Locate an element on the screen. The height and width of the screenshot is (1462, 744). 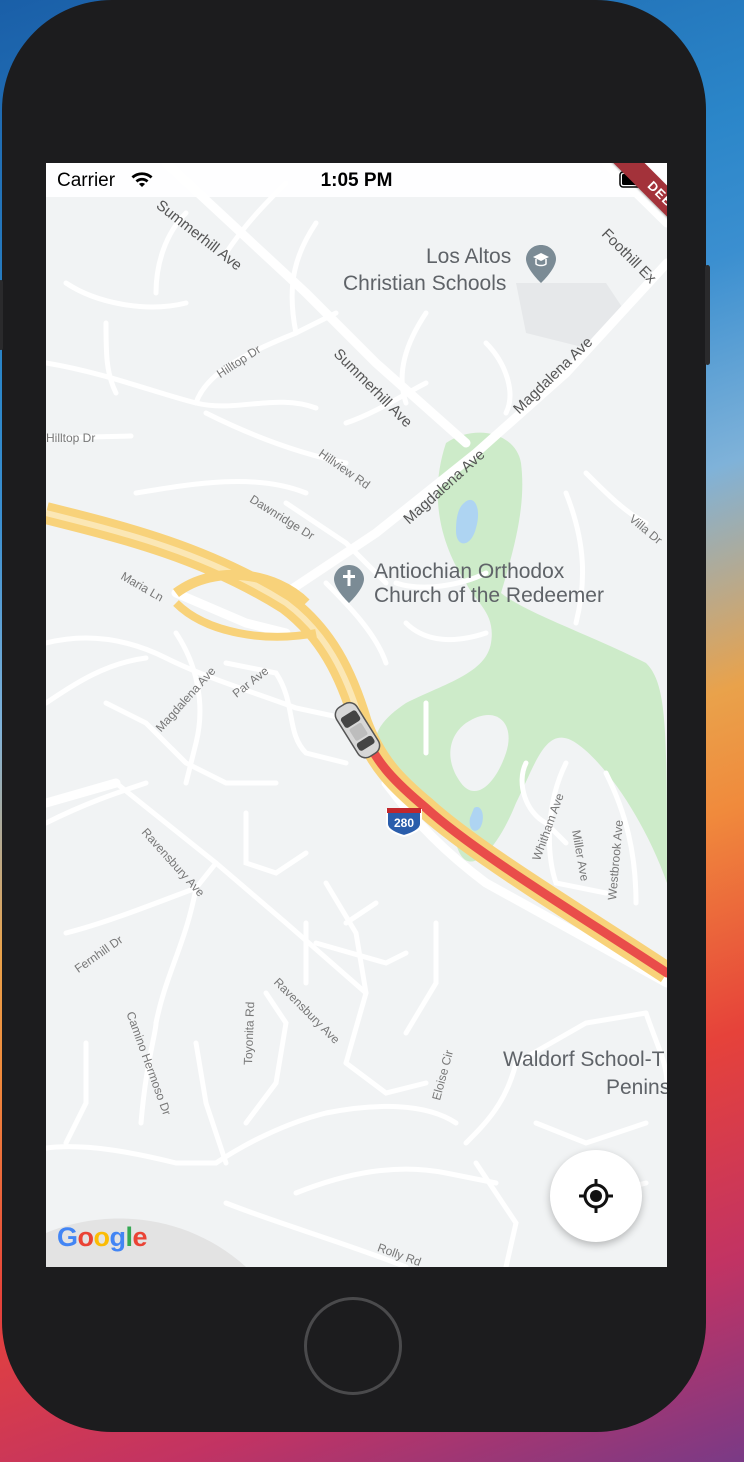
svg-text: 280 is located at coordinates (404, 823).